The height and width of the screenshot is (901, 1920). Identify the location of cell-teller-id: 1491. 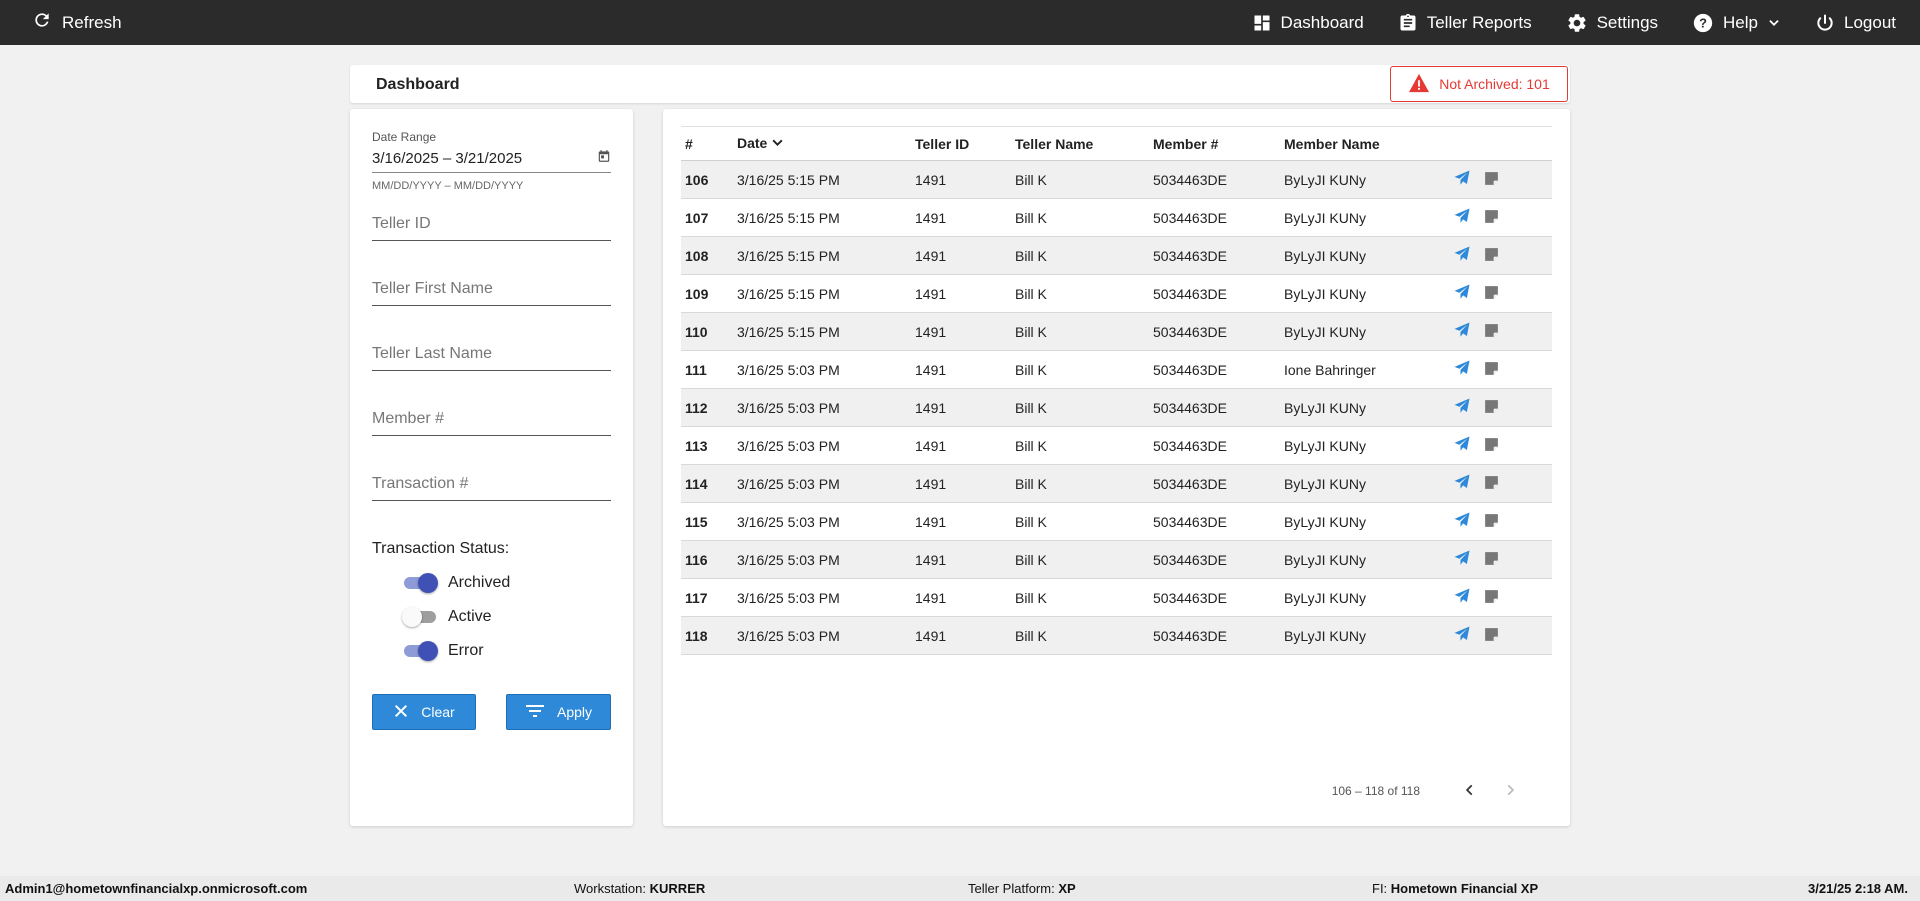
(961, 369).